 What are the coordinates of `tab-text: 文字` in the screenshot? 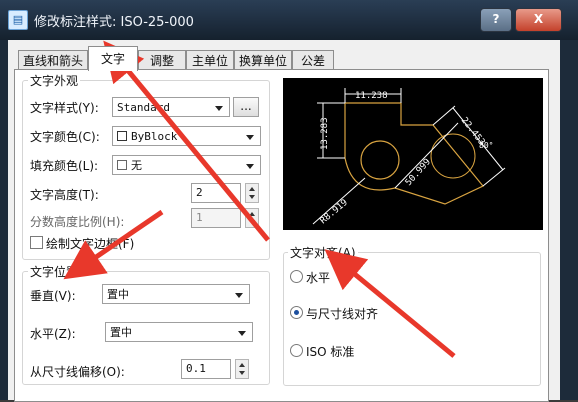 It's located at (113, 58).